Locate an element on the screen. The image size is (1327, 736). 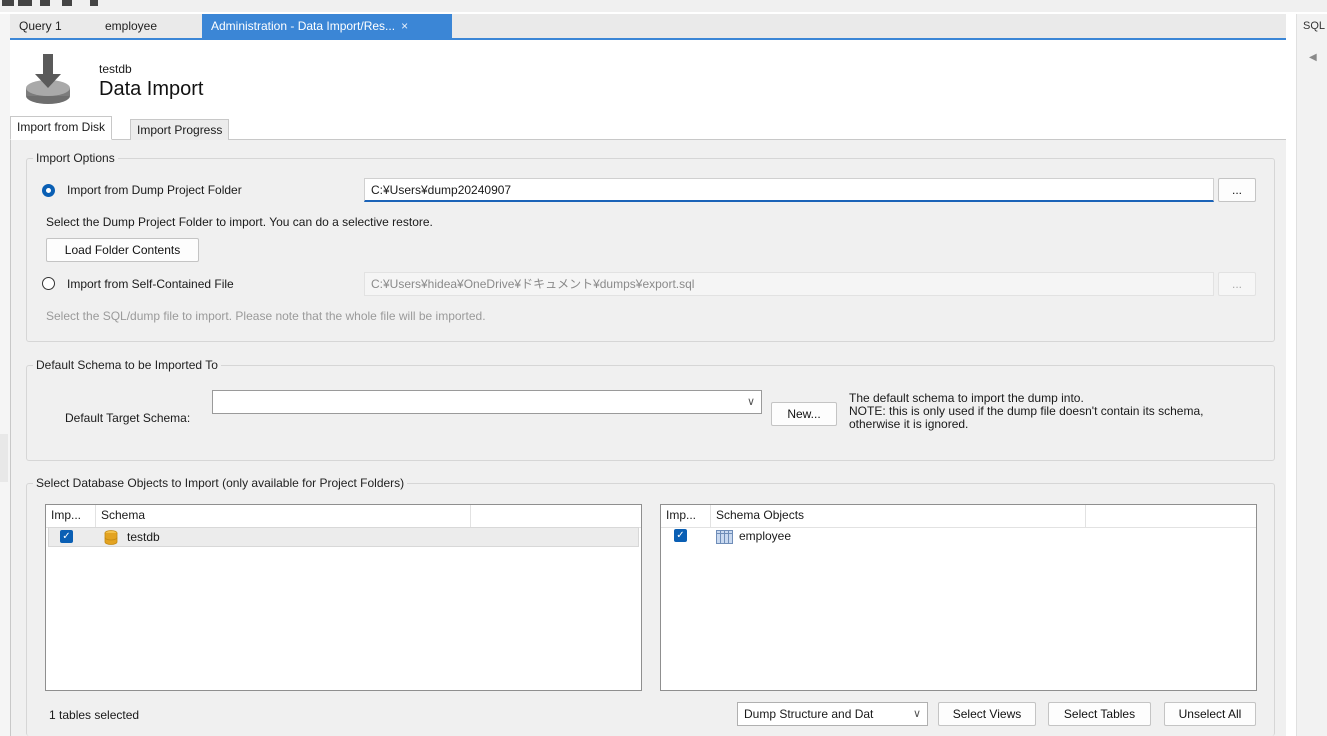
column-header-schema: Schema is located at coordinates (283, 516).